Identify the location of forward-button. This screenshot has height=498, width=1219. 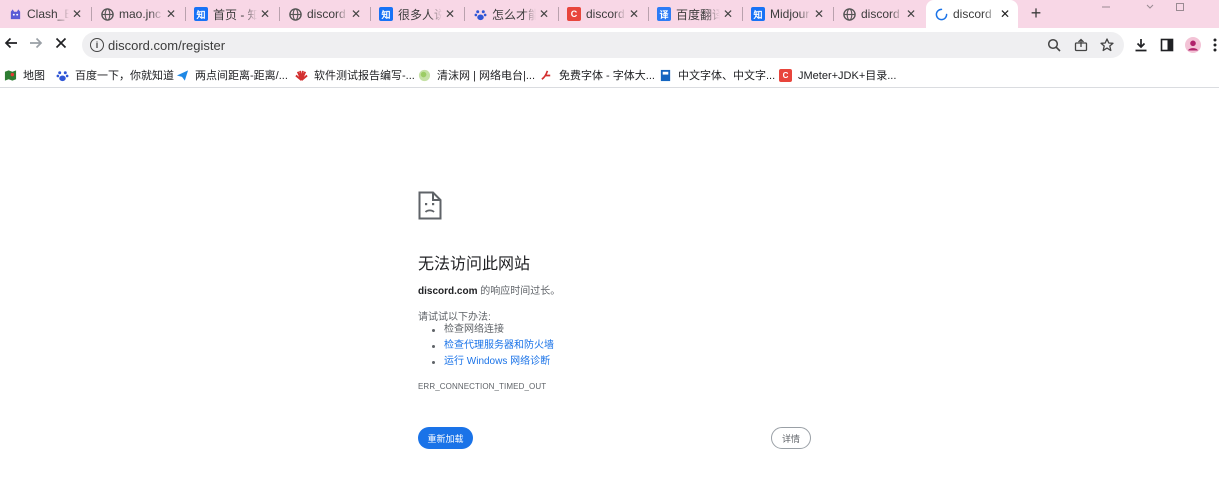
(36, 45).